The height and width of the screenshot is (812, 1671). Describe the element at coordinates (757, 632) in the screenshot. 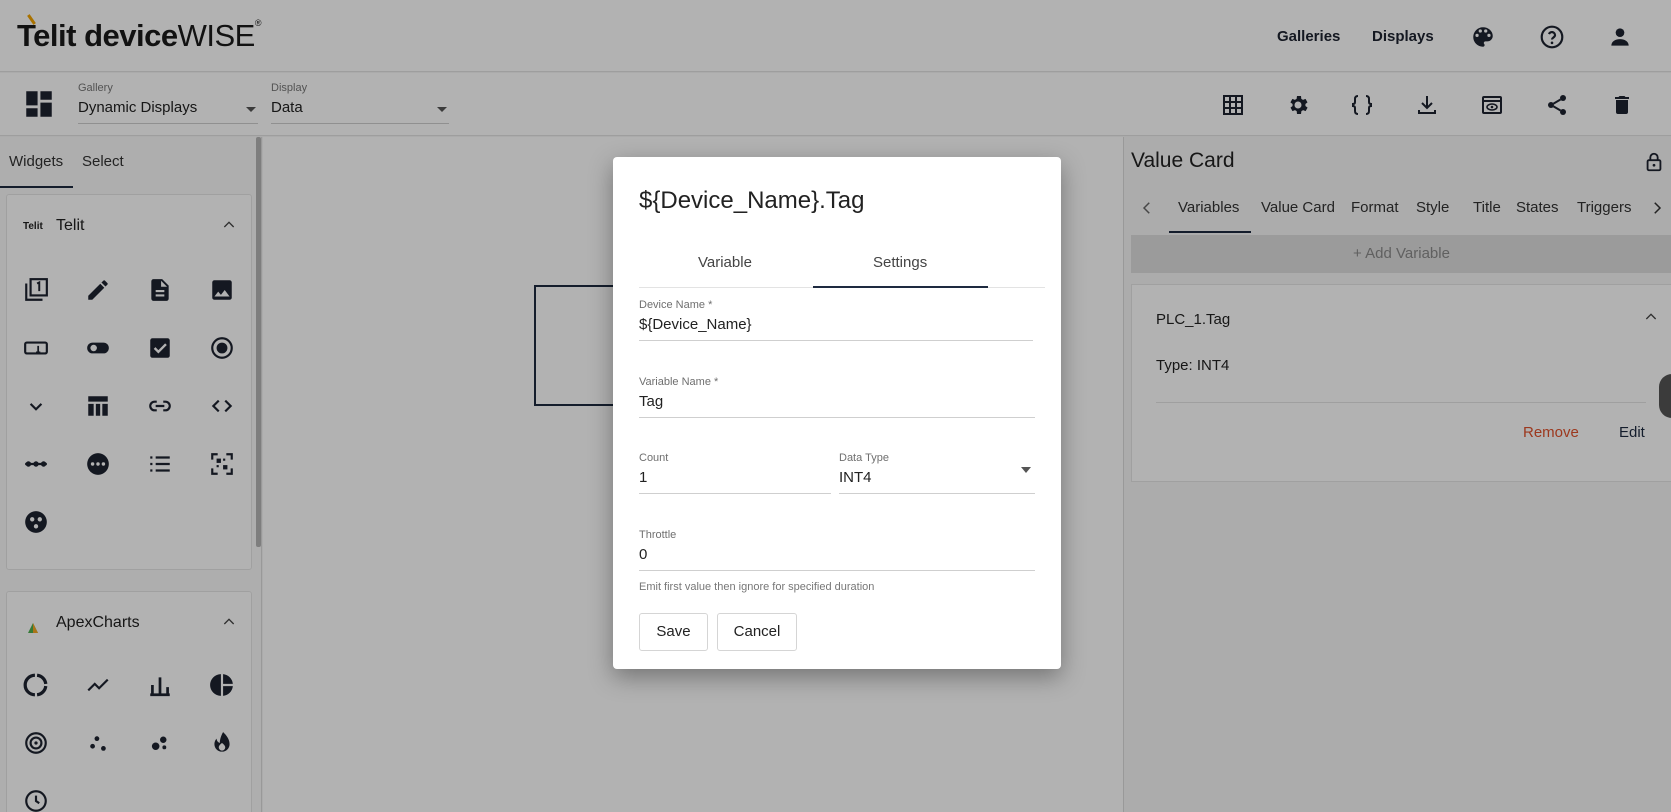

I see `cancel-button: Cancel` at that location.